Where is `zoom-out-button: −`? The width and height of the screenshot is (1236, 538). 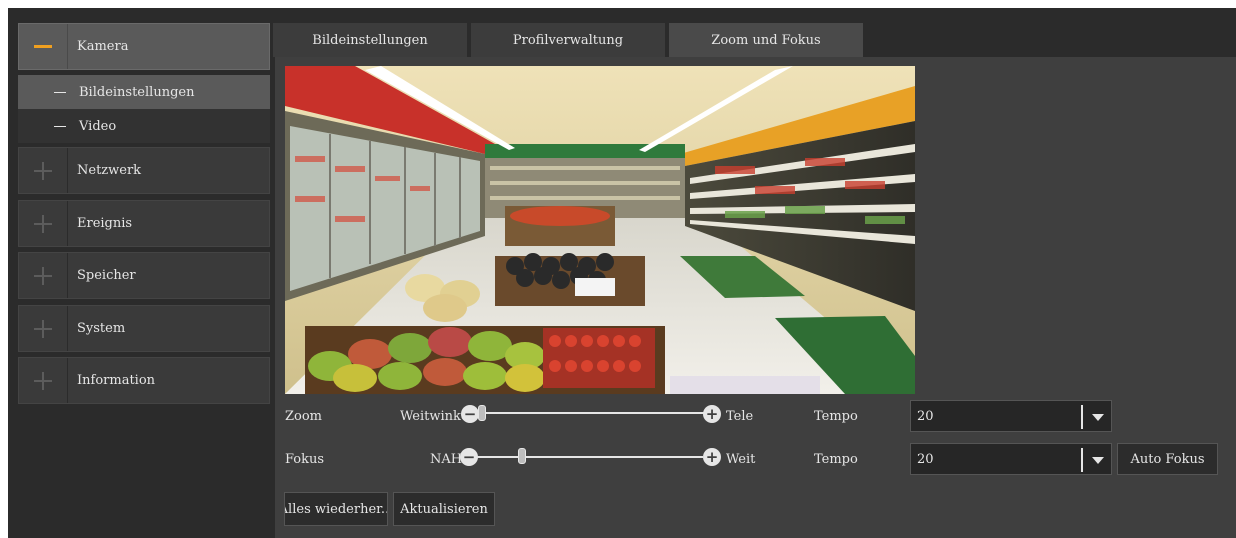
zoom-out-button: − is located at coordinates (470, 414).